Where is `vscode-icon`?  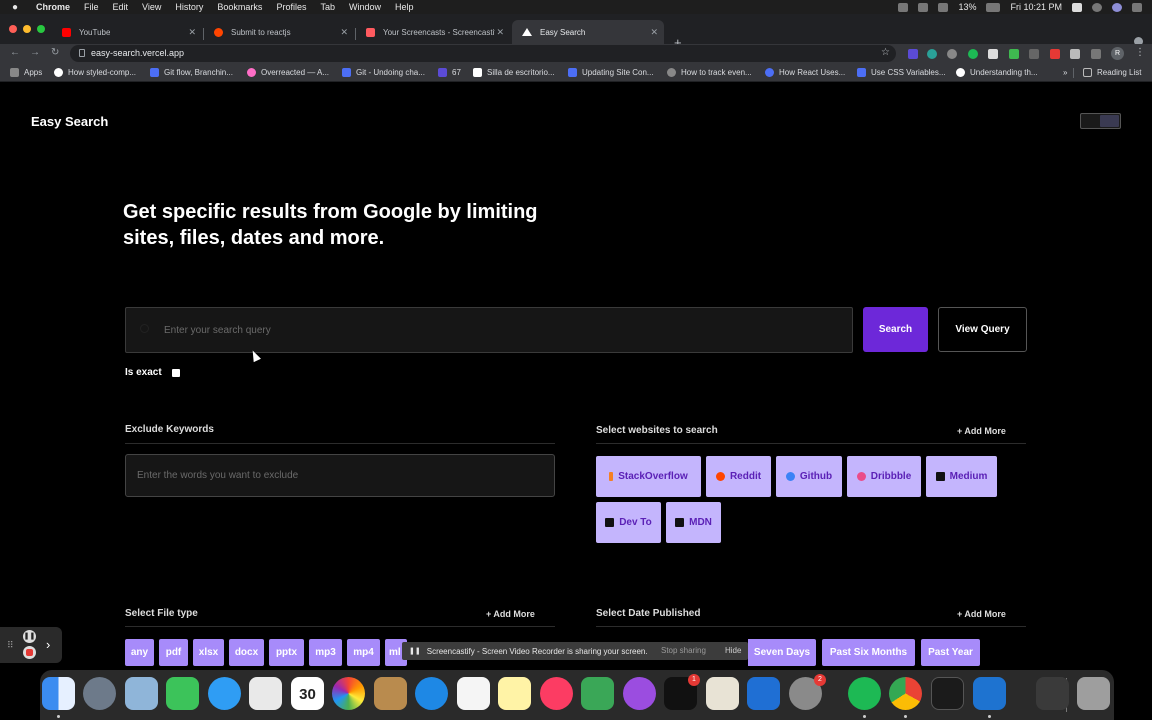
vscode-icon is located at coordinates (989, 693).